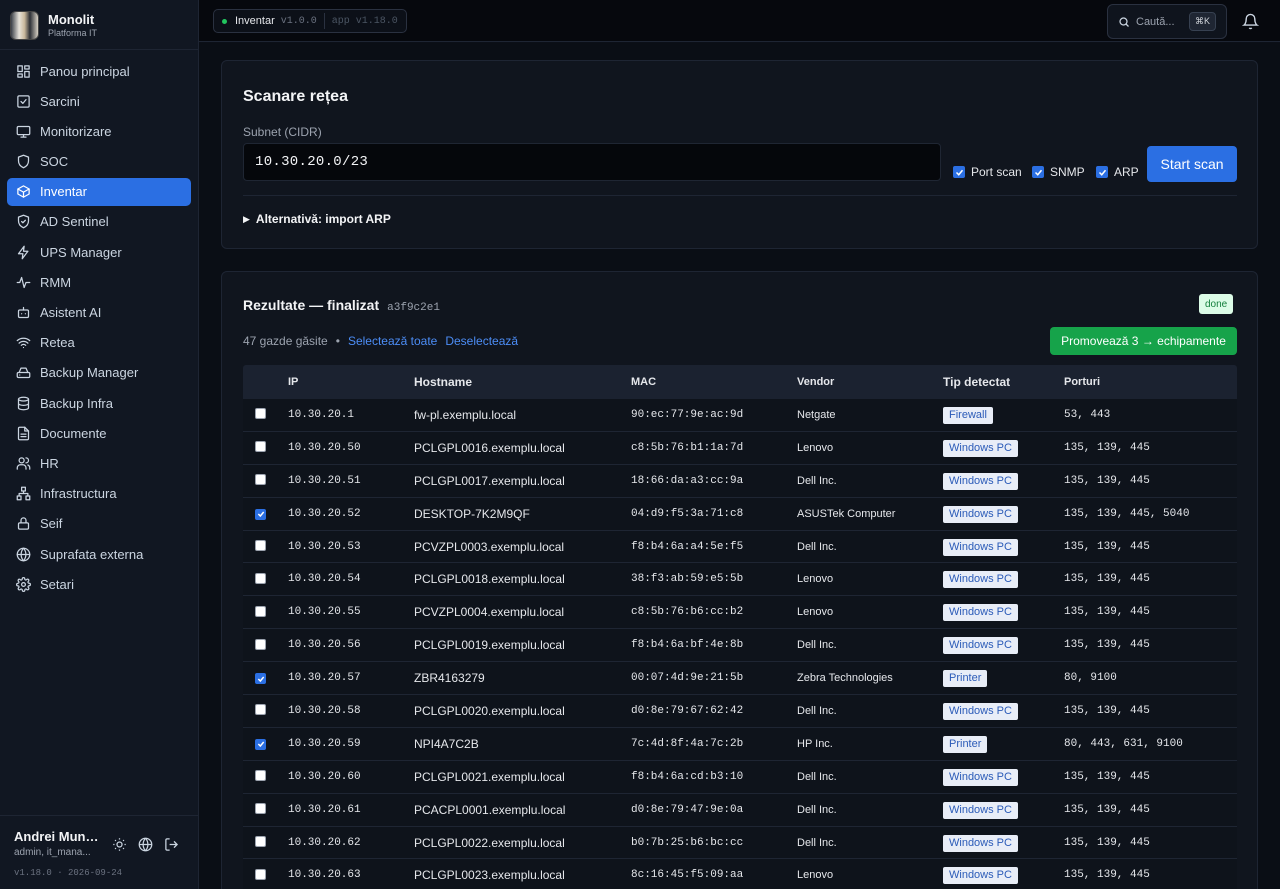 Image resolution: width=1280 pixels, height=889 pixels. I want to click on sidebar-item-retea: Retea, so click(99, 343).